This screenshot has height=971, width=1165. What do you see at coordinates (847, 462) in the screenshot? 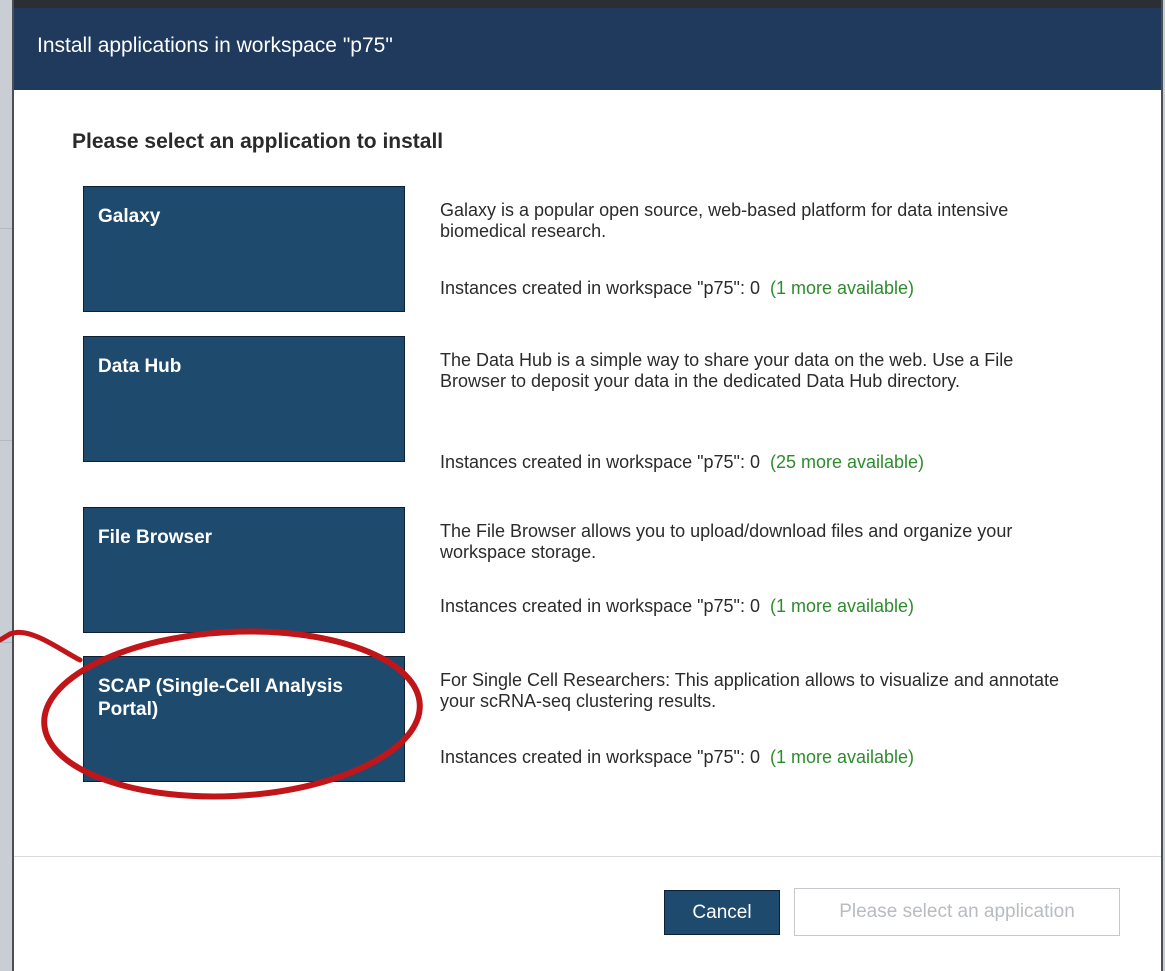
I see `availability-label: (25 more available)` at bounding box center [847, 462].